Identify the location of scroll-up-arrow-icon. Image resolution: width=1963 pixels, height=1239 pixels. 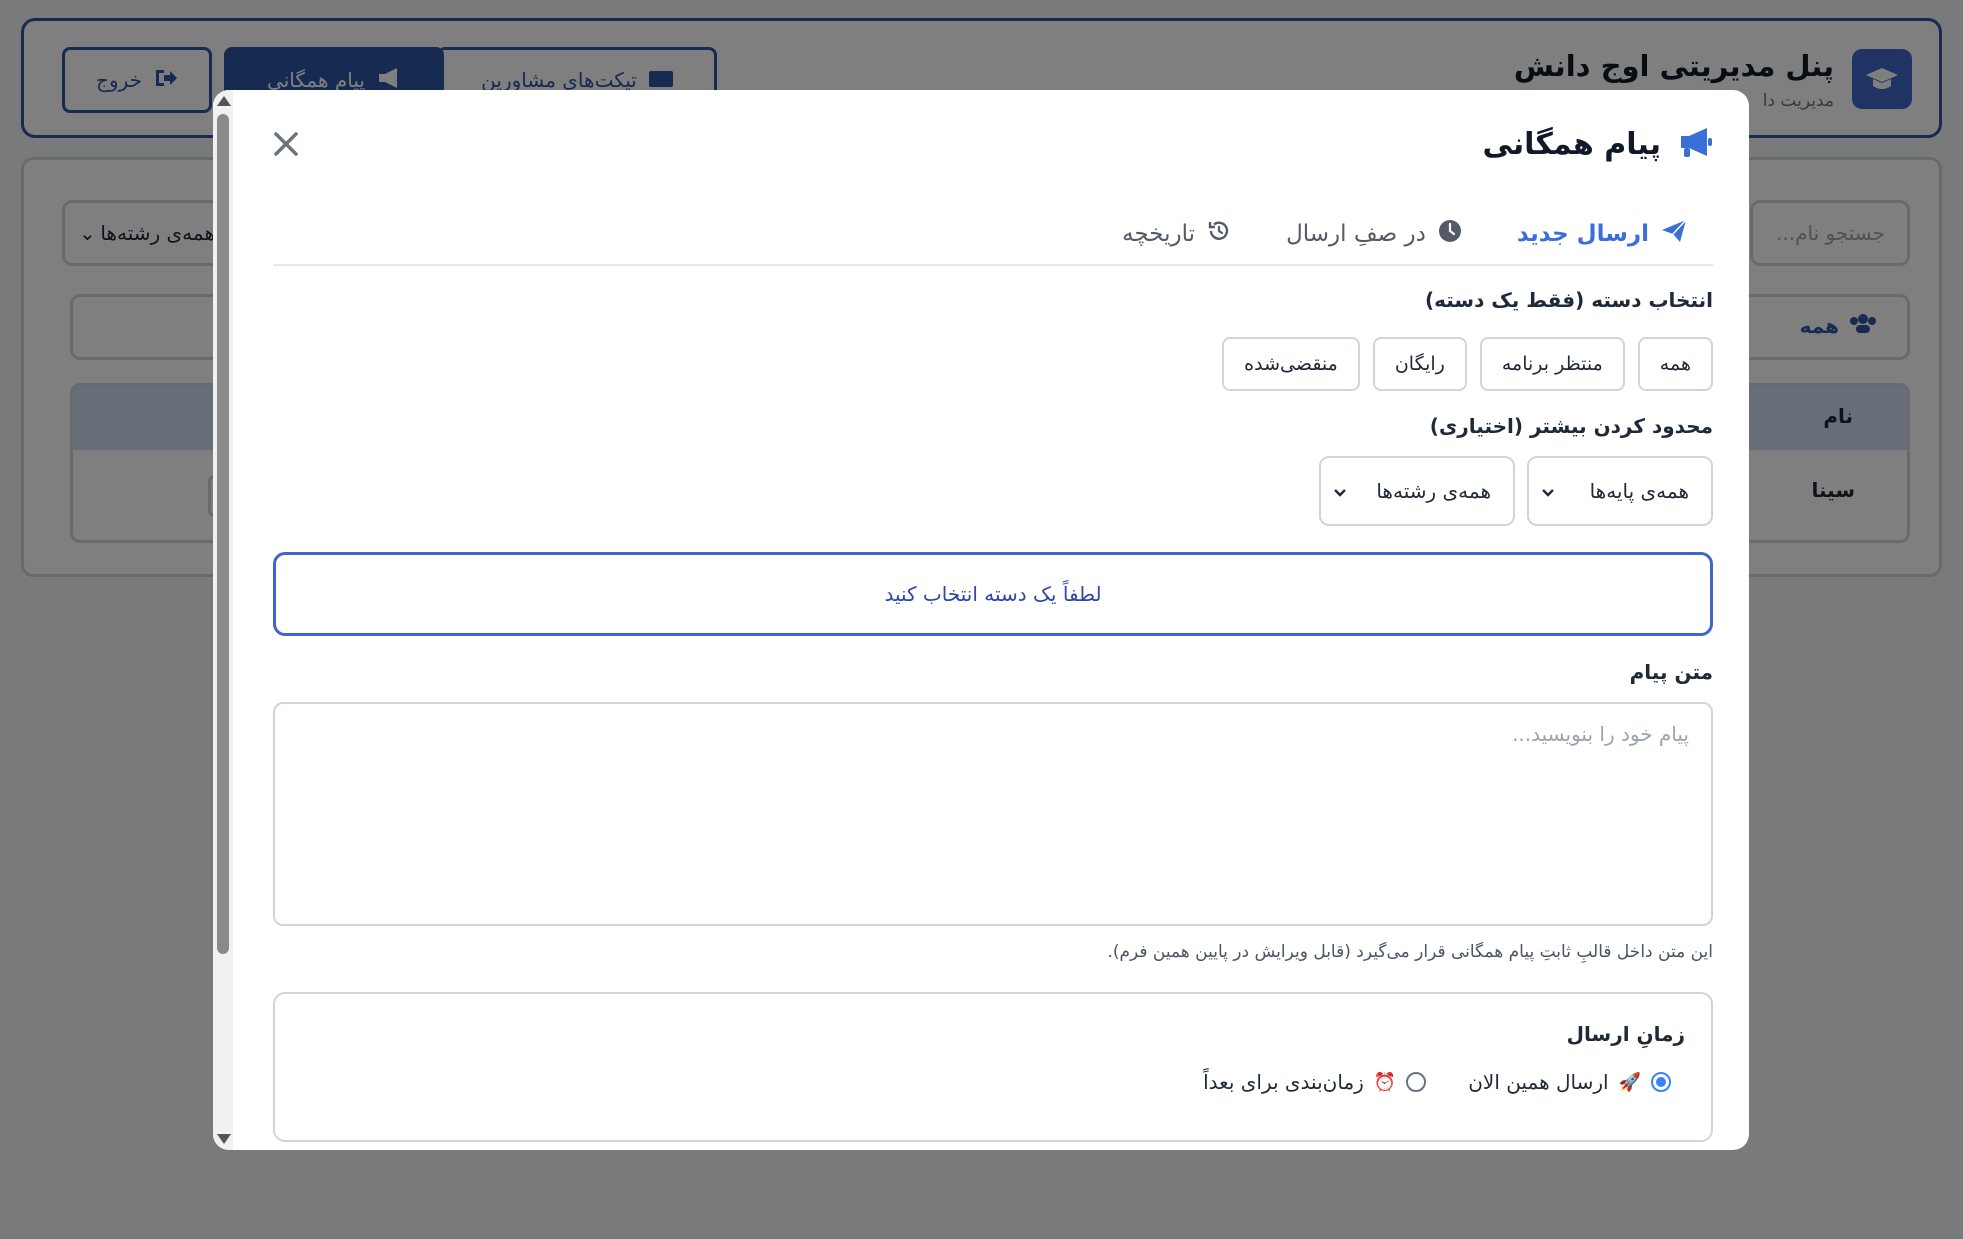
(224, 101).